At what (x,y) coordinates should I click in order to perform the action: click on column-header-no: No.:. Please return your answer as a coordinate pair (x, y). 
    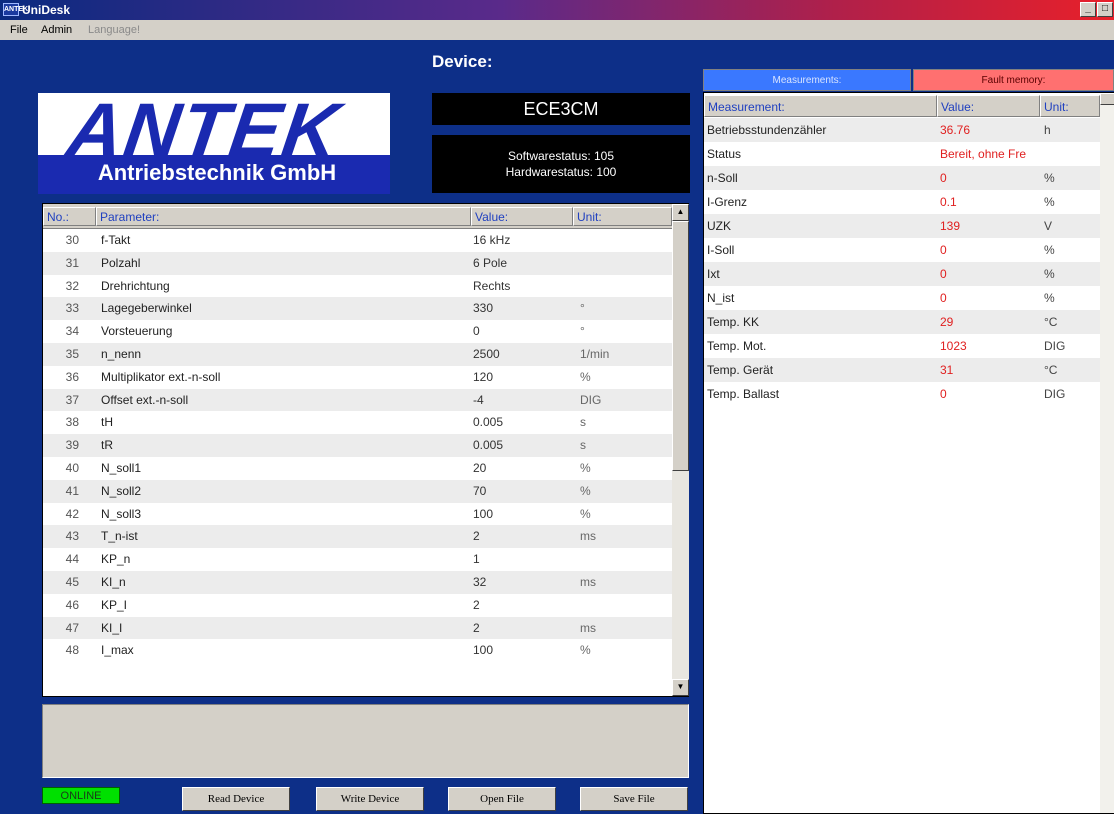
    Looking at the image, I should click on (69, 216).